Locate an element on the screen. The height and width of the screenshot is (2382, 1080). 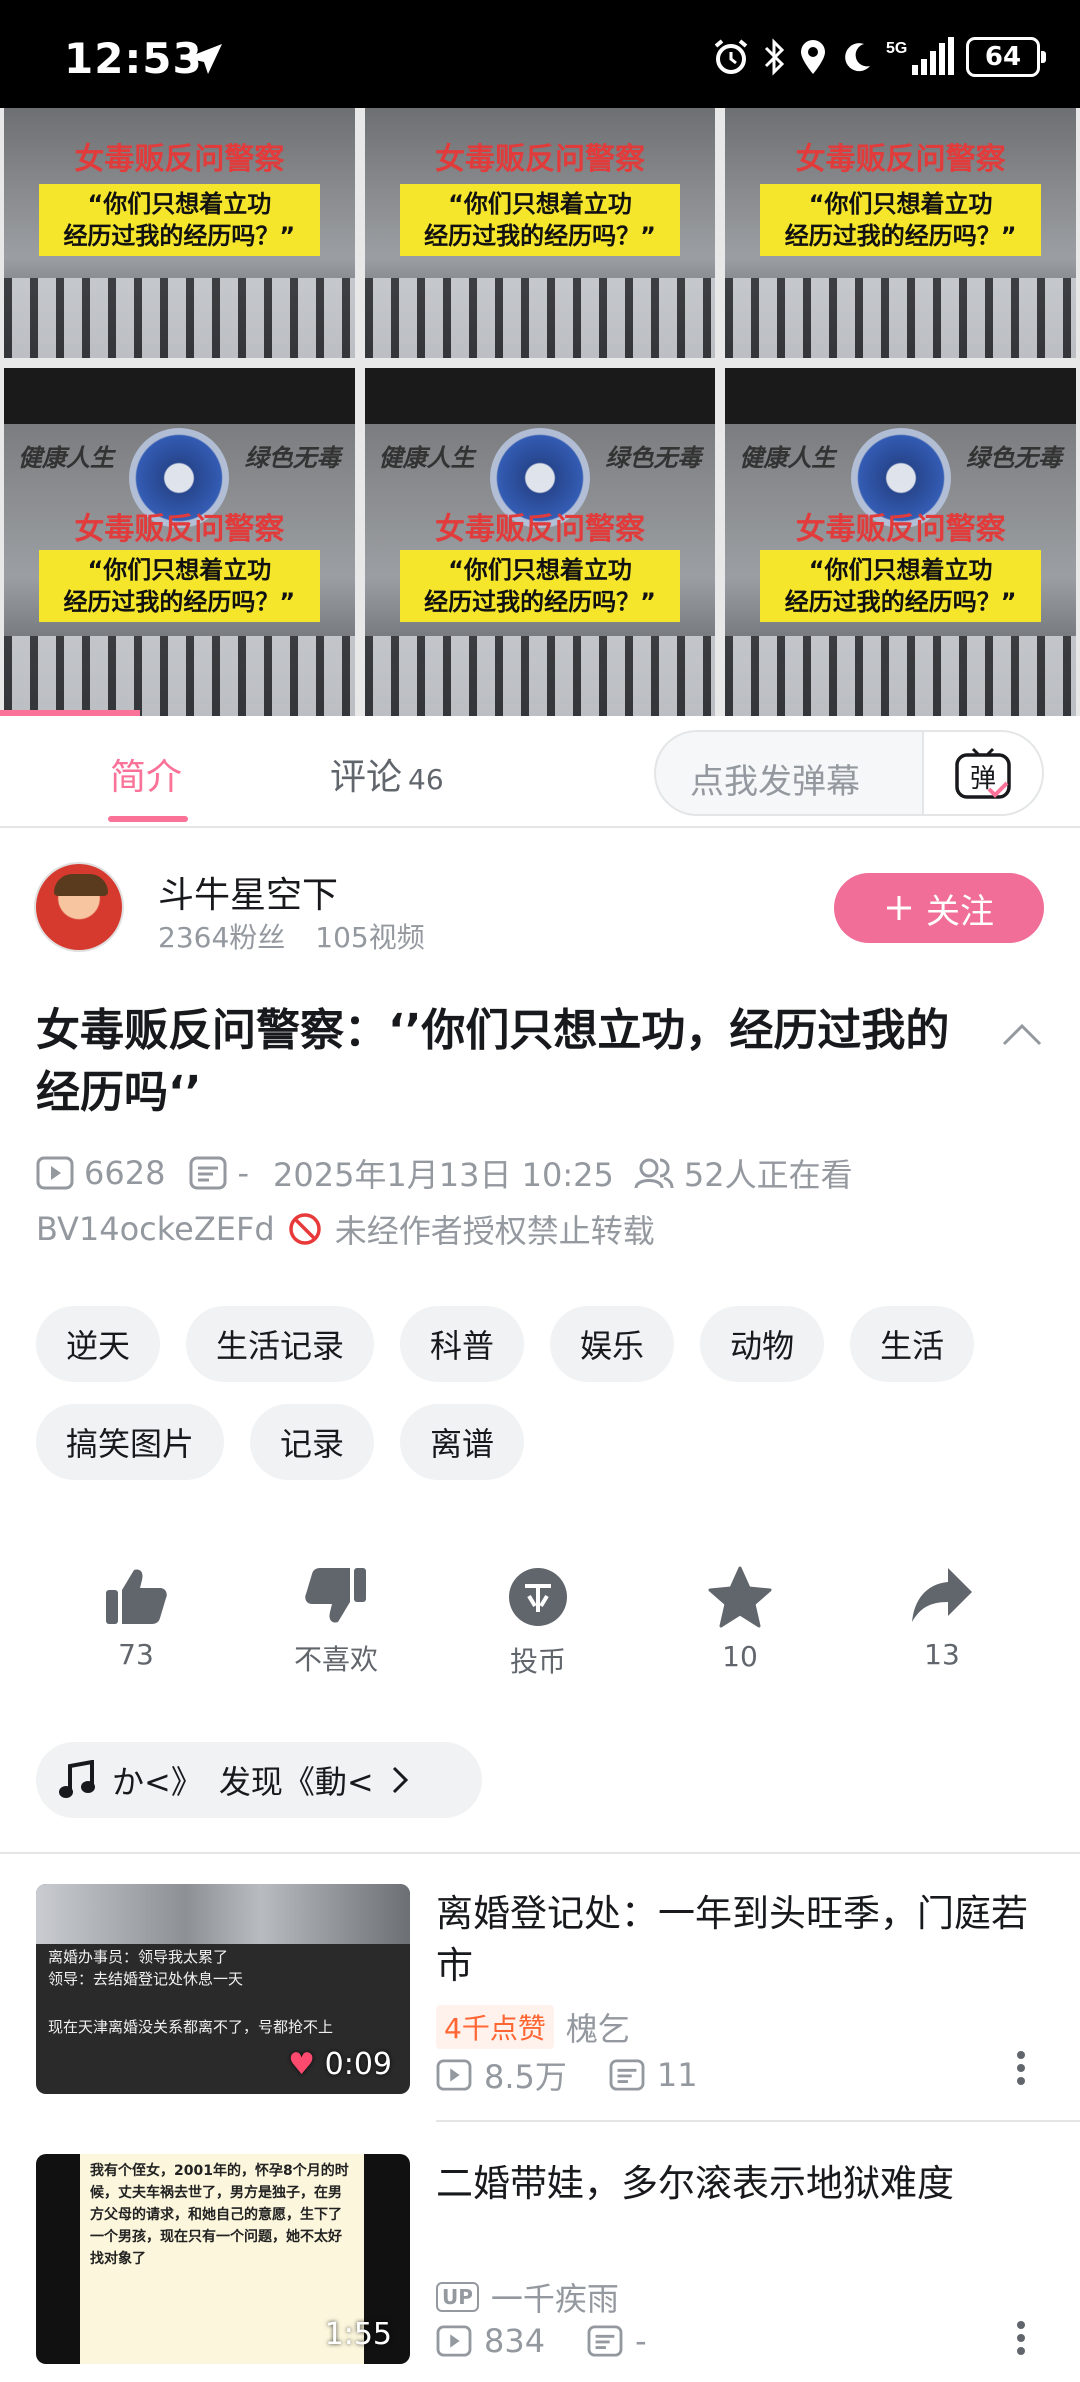
uploader-name: 斗牛星空下 is located at coordinates (248, 892).